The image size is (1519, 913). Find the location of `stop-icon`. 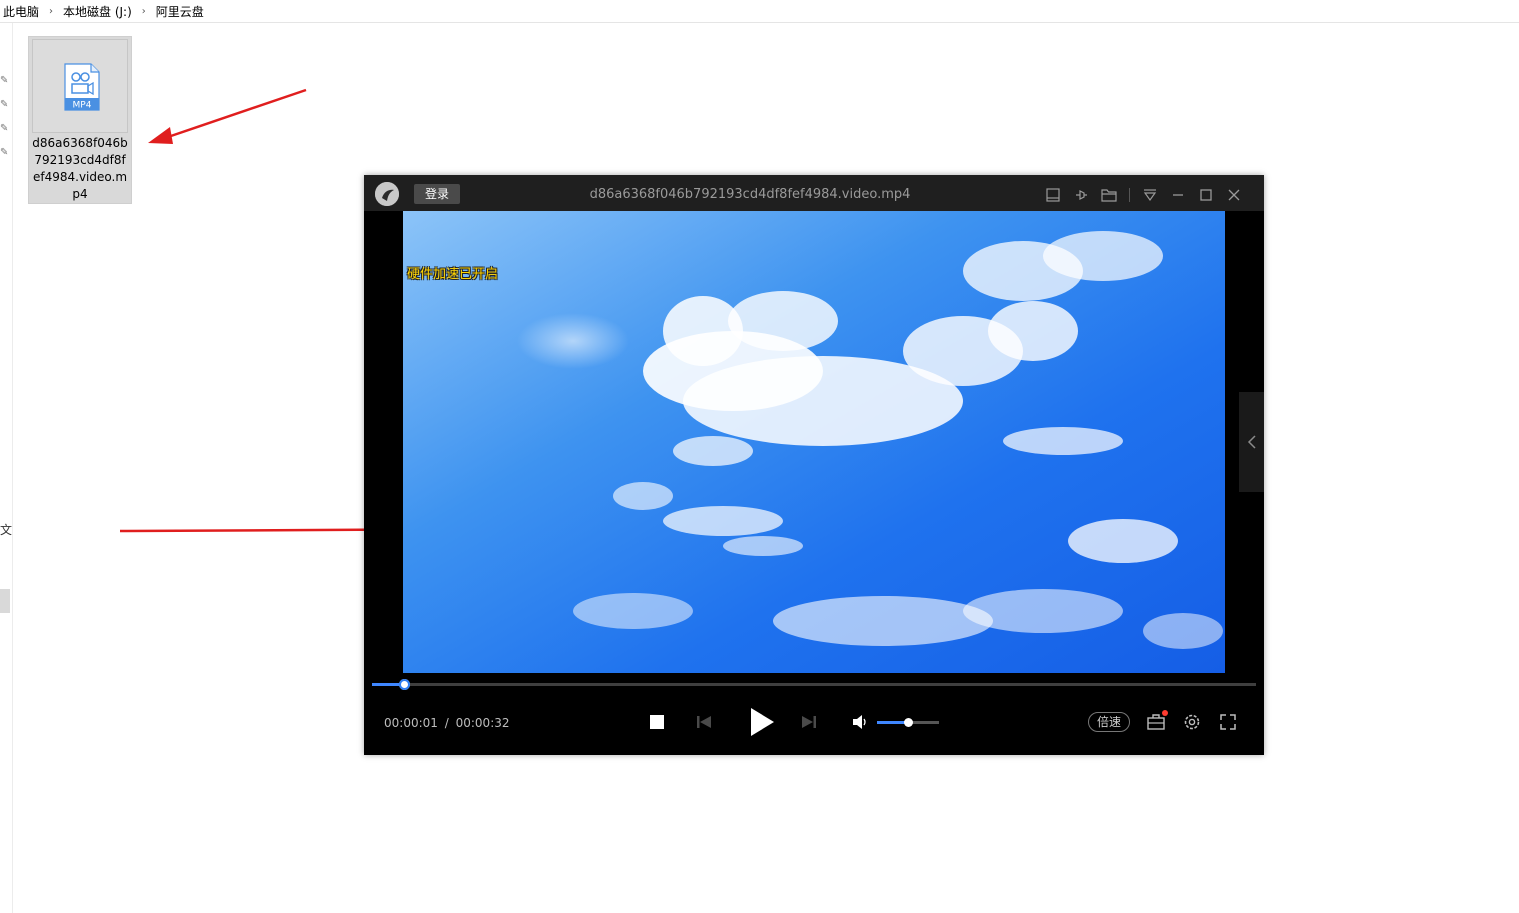

stop-icon is located at coordinates (657, 722).